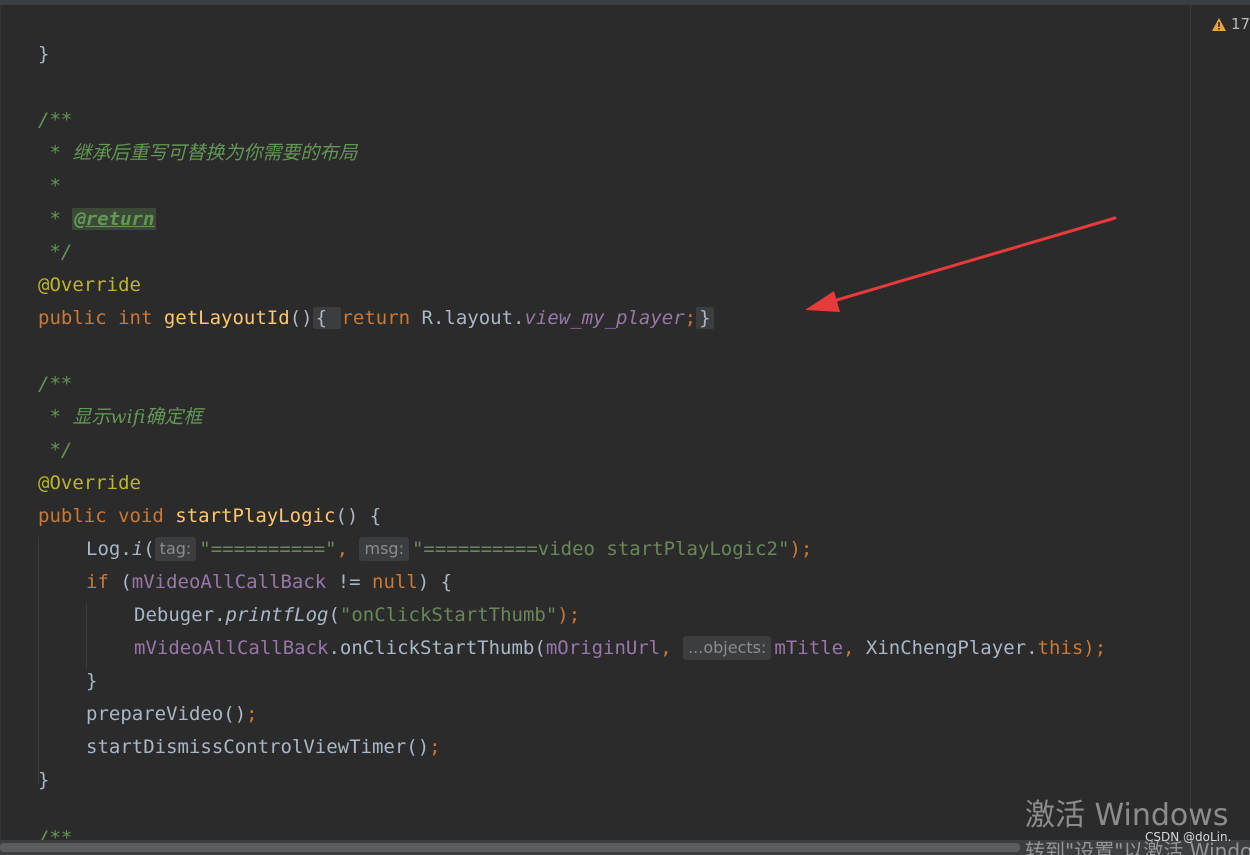 Image resolution: width=1250 pixels, height=855 pixels. What do you see at coordinates (972, 260) in the screenshot?
I see `arrow-shaft` at bounding box center [972, 260].